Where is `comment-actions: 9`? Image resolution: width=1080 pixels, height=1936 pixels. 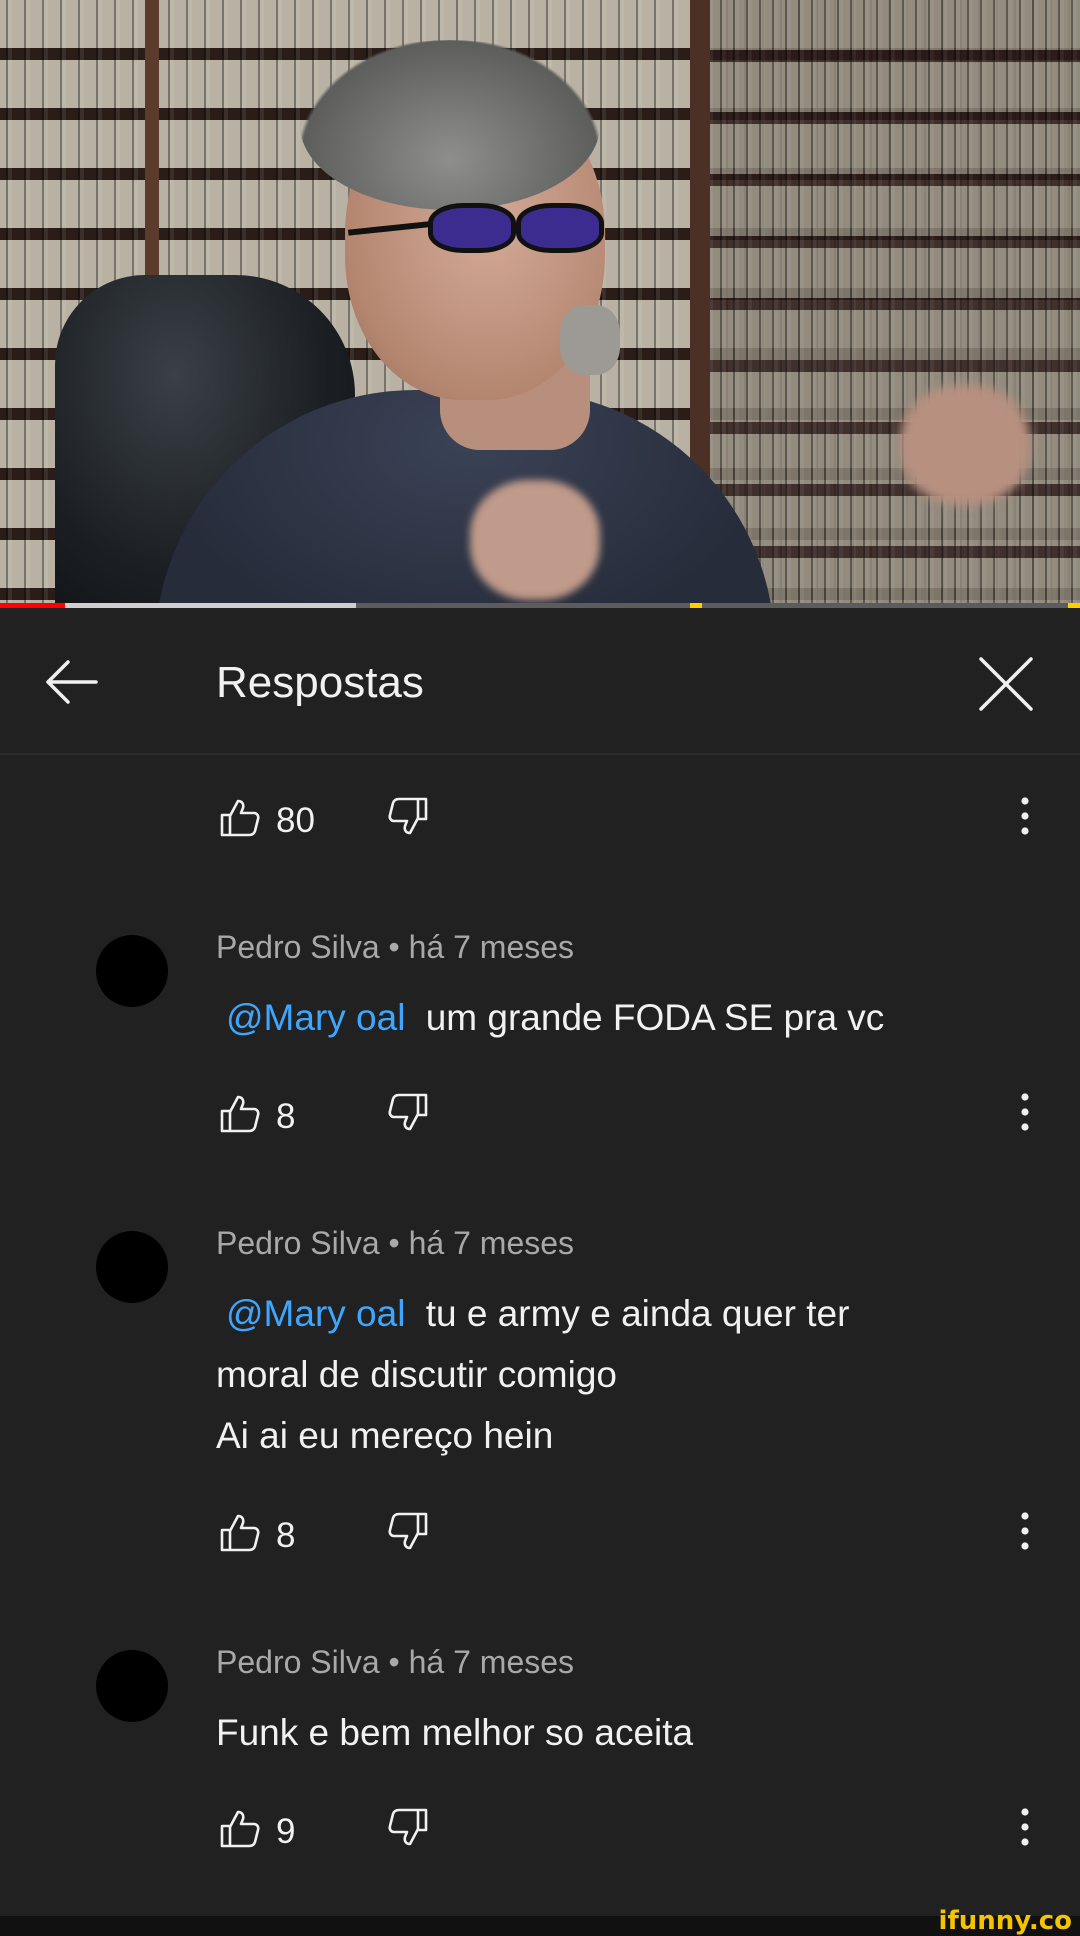
comment-actions: 9 is located at coordinates (540, 1836).